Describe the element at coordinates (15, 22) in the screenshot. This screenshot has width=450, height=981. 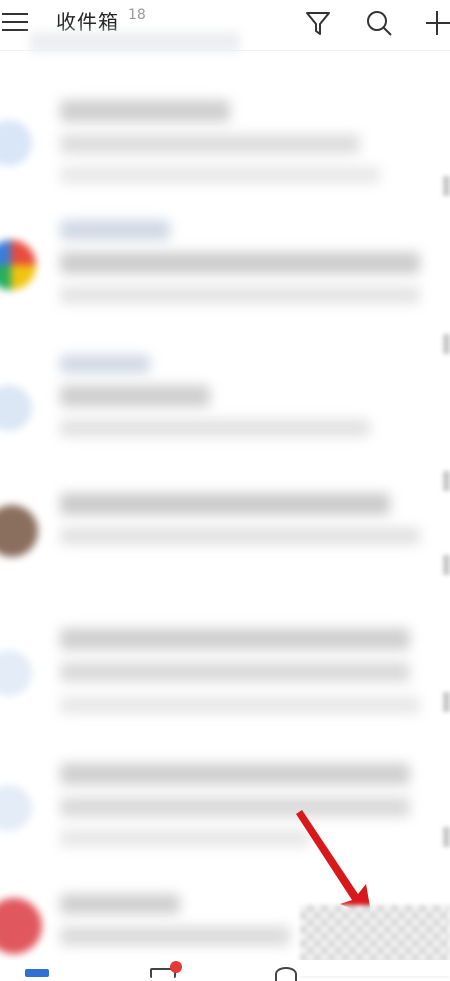
I see `menu-icon` at that location.